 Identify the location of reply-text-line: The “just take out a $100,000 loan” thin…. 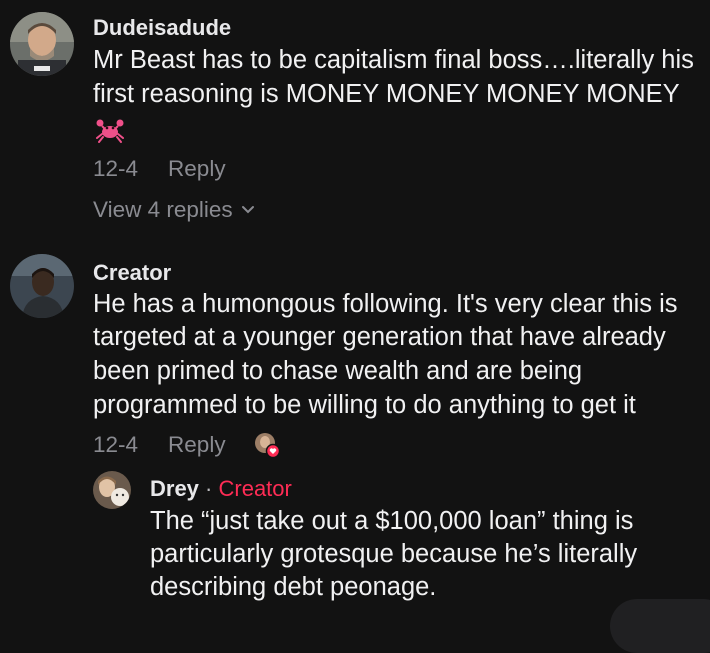
(392, 521).